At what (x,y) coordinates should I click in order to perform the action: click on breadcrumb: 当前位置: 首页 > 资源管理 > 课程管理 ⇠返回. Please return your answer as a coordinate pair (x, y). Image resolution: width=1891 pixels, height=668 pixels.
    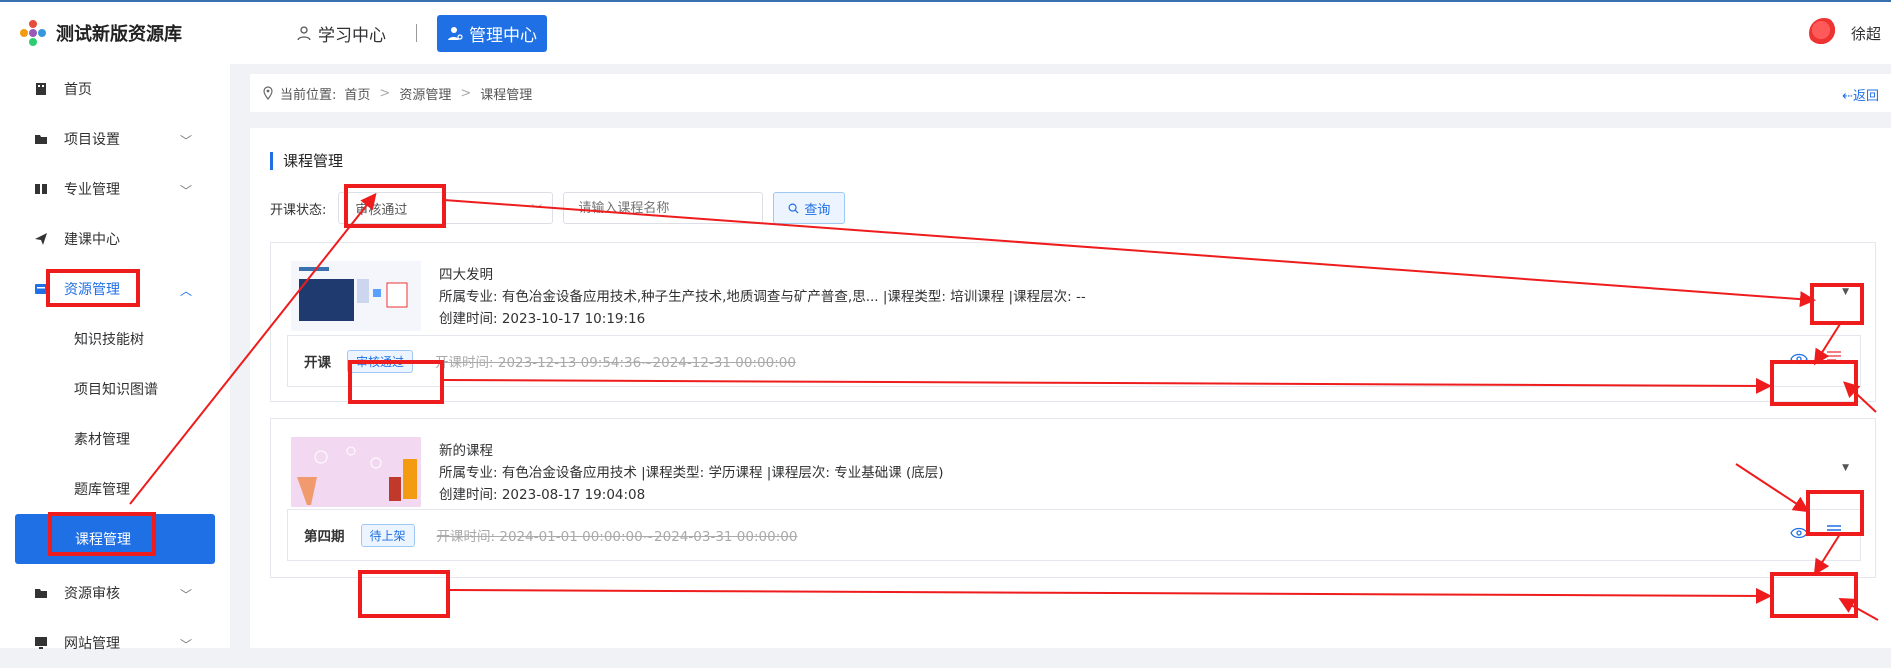
    Looking at the image, I should click on (1070, 93).